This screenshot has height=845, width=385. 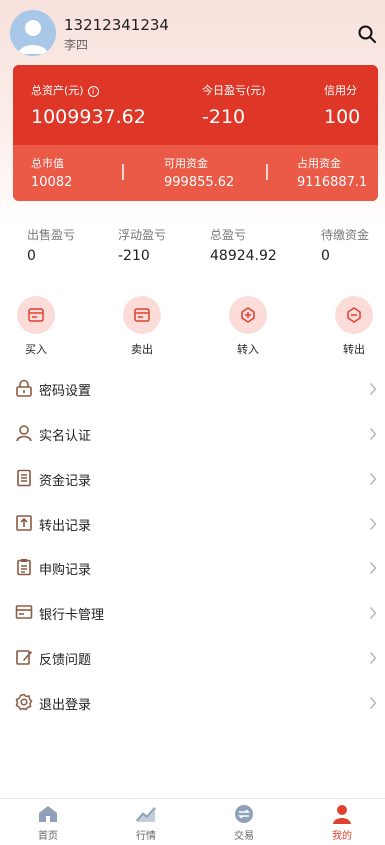 What do you see at coordinates (248, 349) in the screenshot?
I see `transfer-in-label: 转入` at bounding box center [248, 349].